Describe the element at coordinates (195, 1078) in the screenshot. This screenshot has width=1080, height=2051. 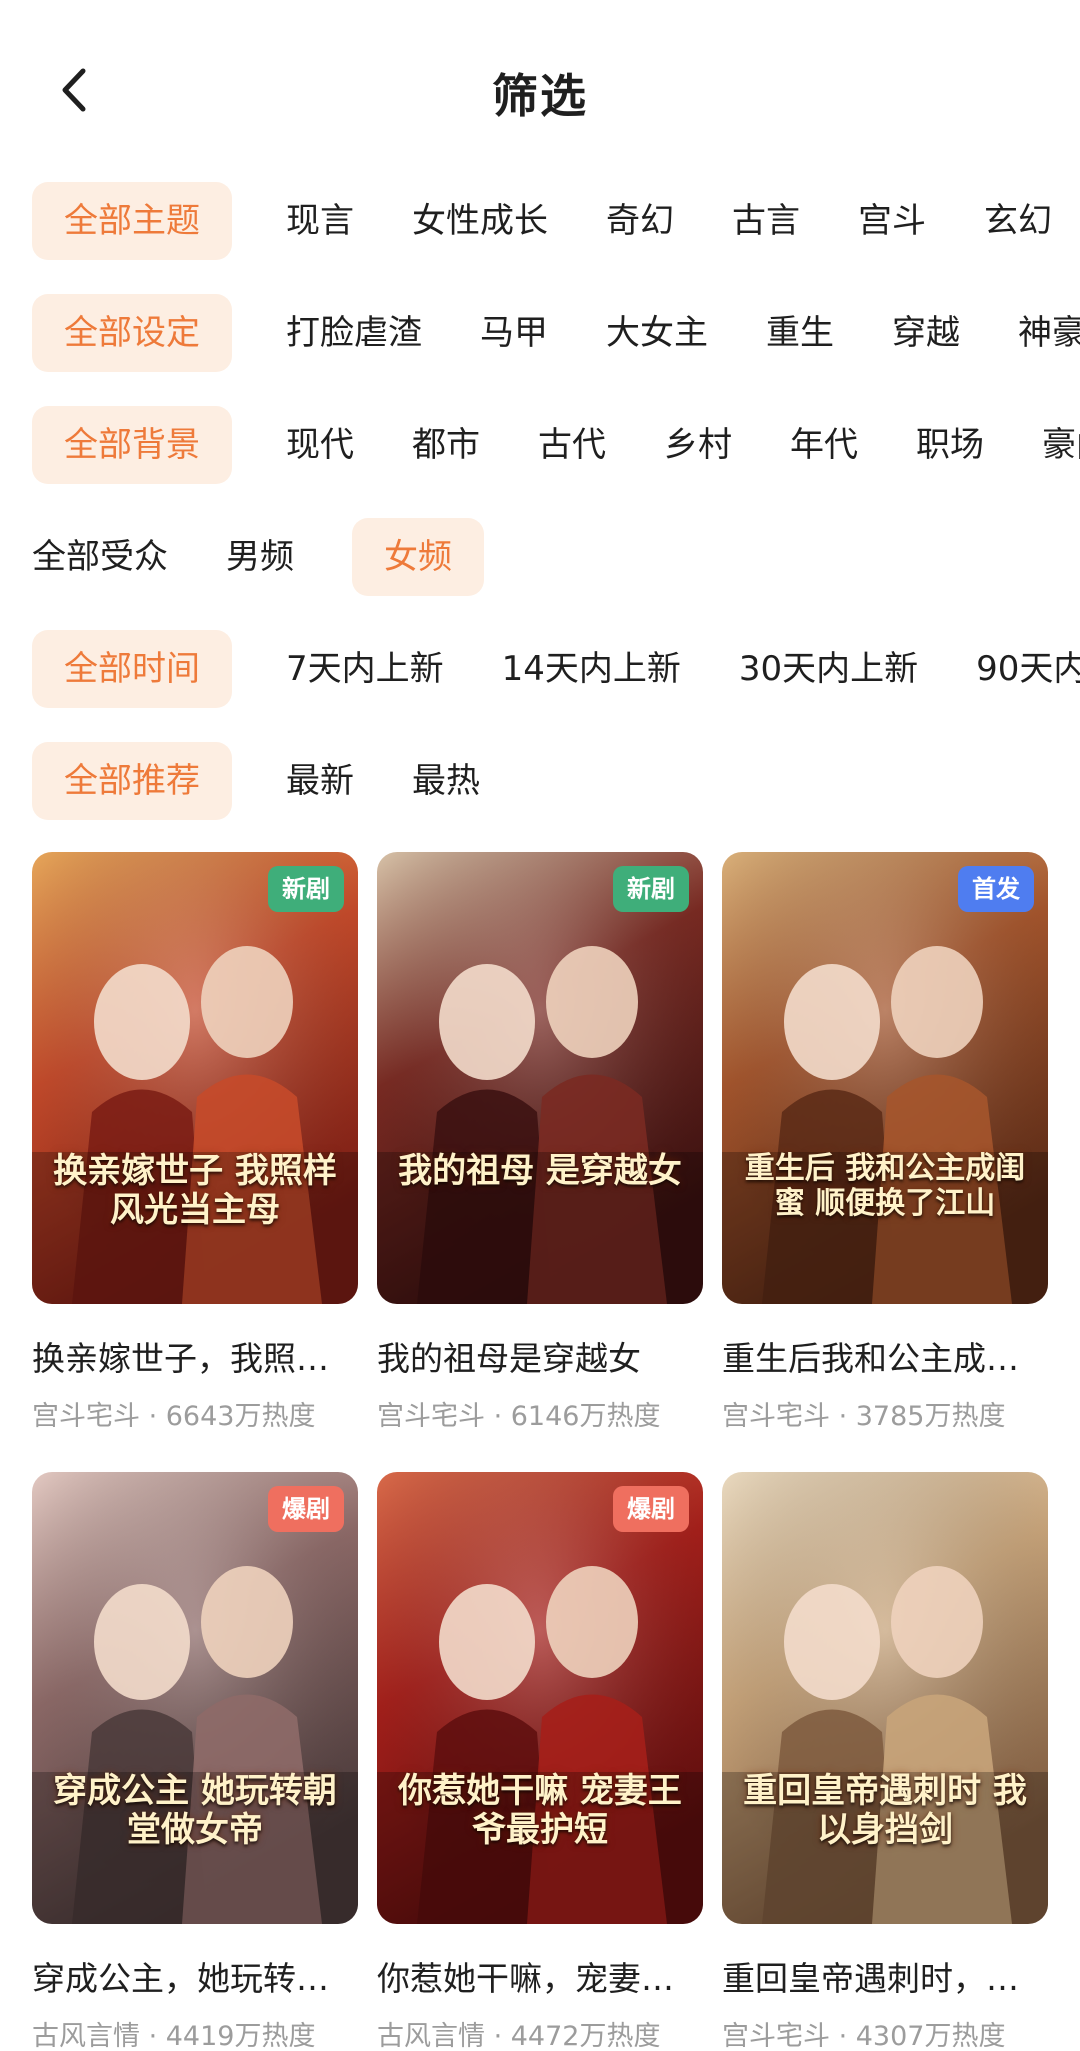
I see `drama-poster: 换亲嫁世子 我照样风光当主母 新剧` at that location.